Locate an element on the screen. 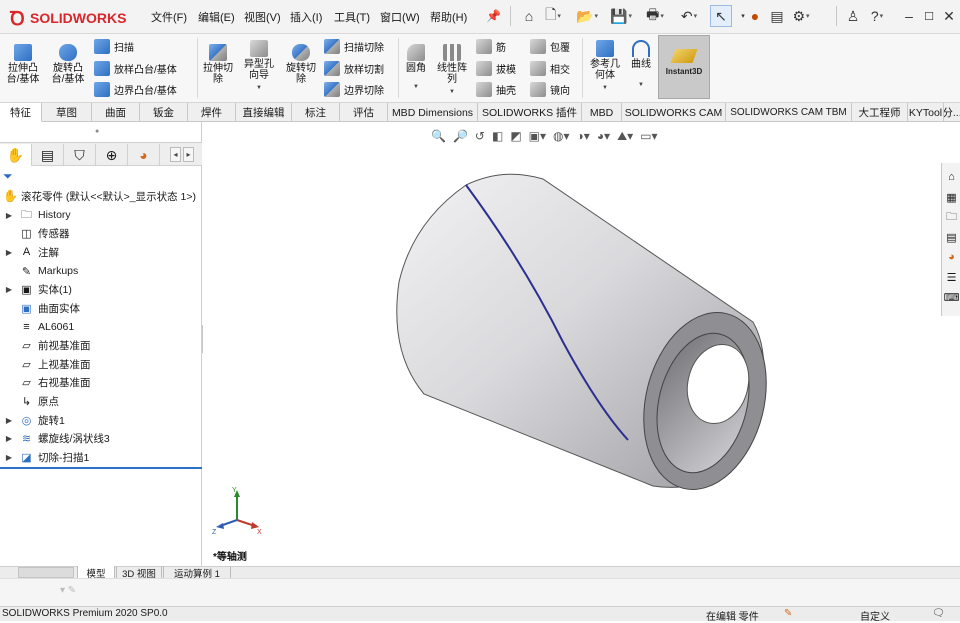  fillet-button: 圆角 ▼ is located at coordinates (416, 68).